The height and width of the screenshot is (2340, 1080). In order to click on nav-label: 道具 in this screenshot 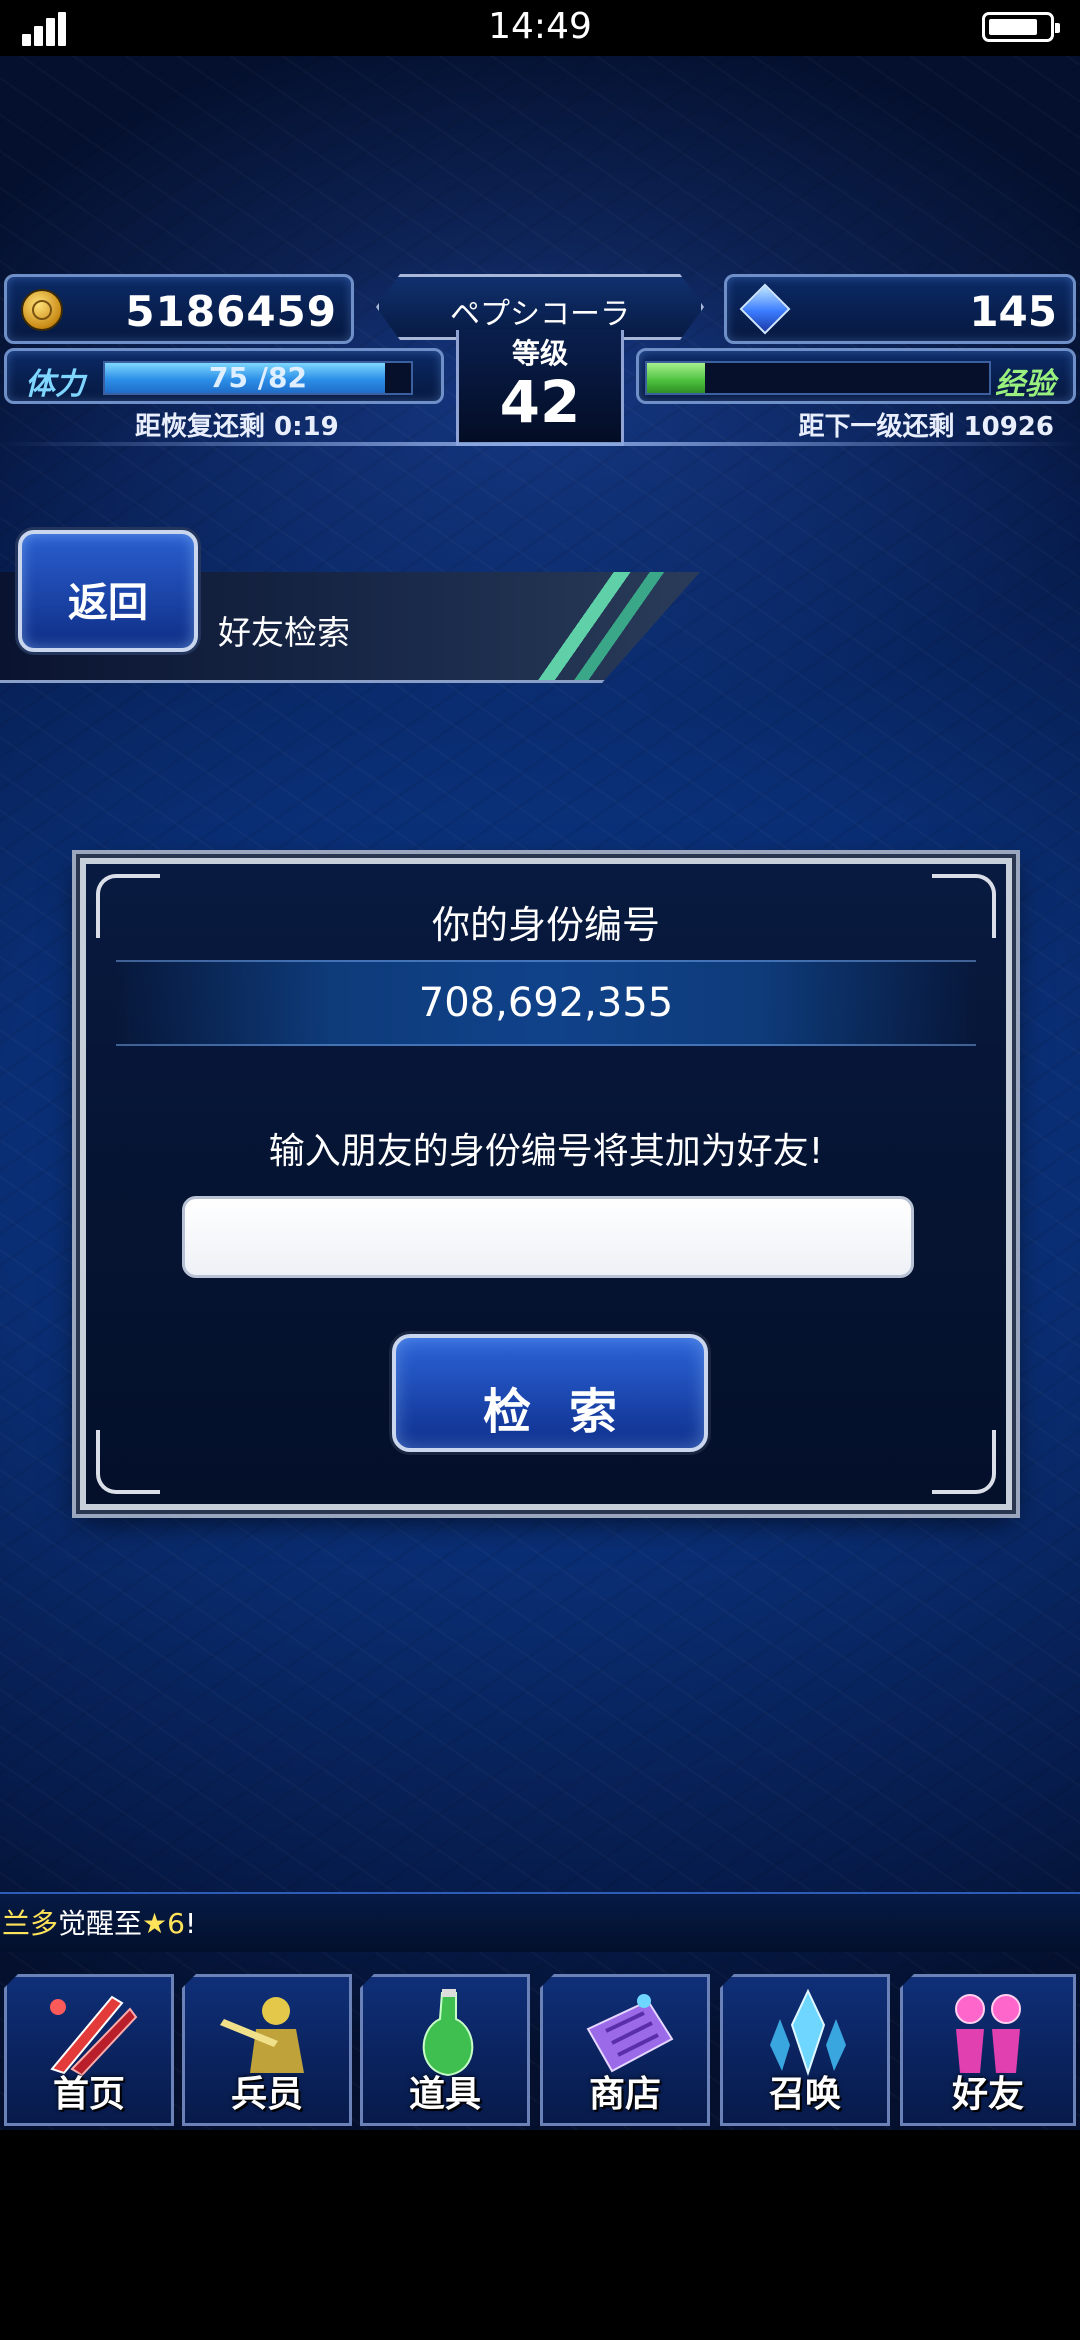, I will do `click(444, 2094)`.